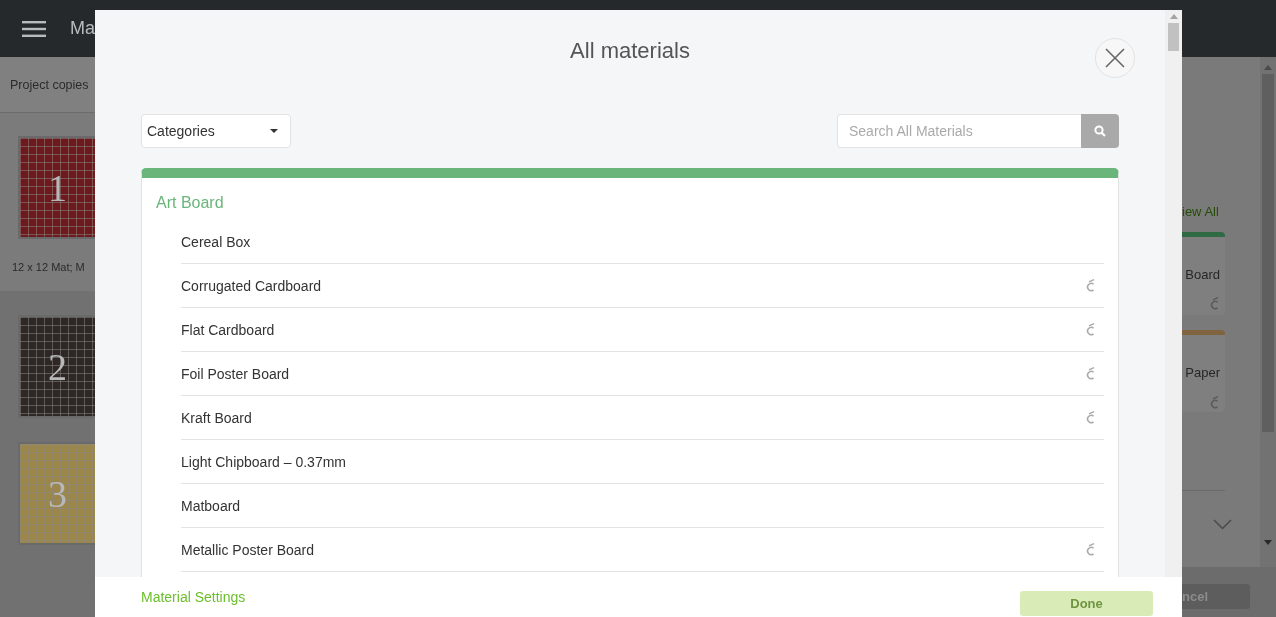 This screenshot has height=617, width=1276. I want to click on app-title: Ma, so click(82, 28).